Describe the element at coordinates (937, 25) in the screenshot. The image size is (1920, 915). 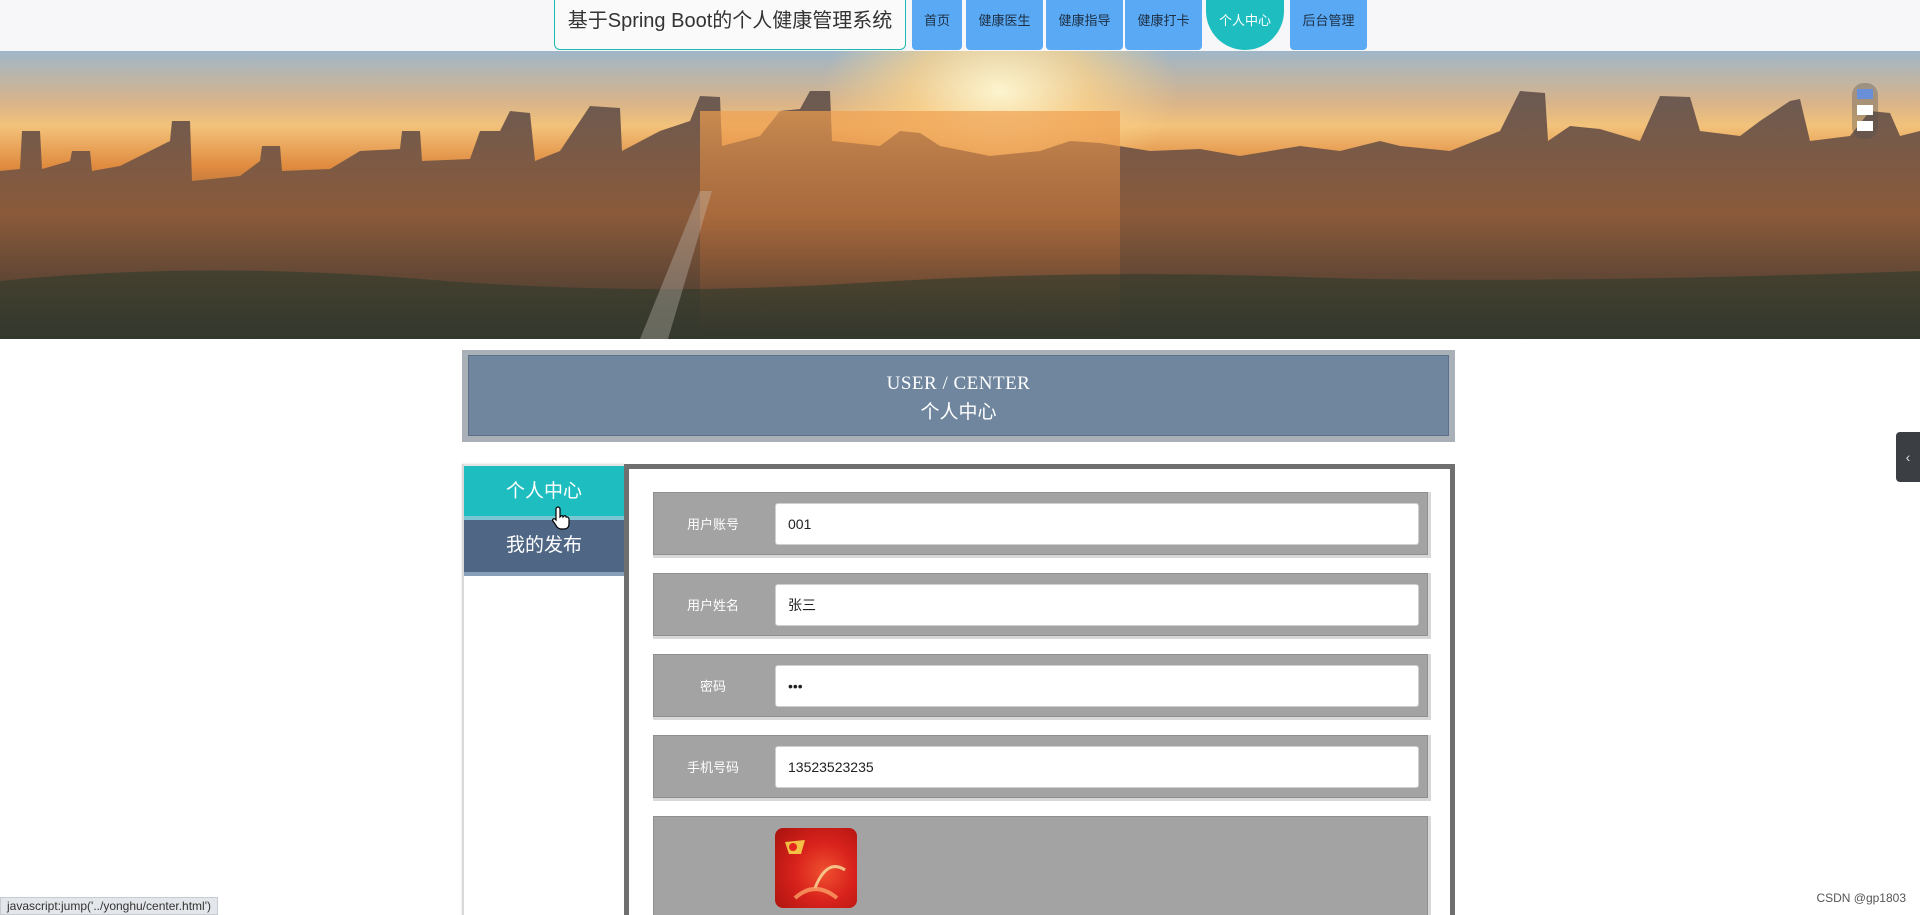
I see `nav-home: 首页` at that location.